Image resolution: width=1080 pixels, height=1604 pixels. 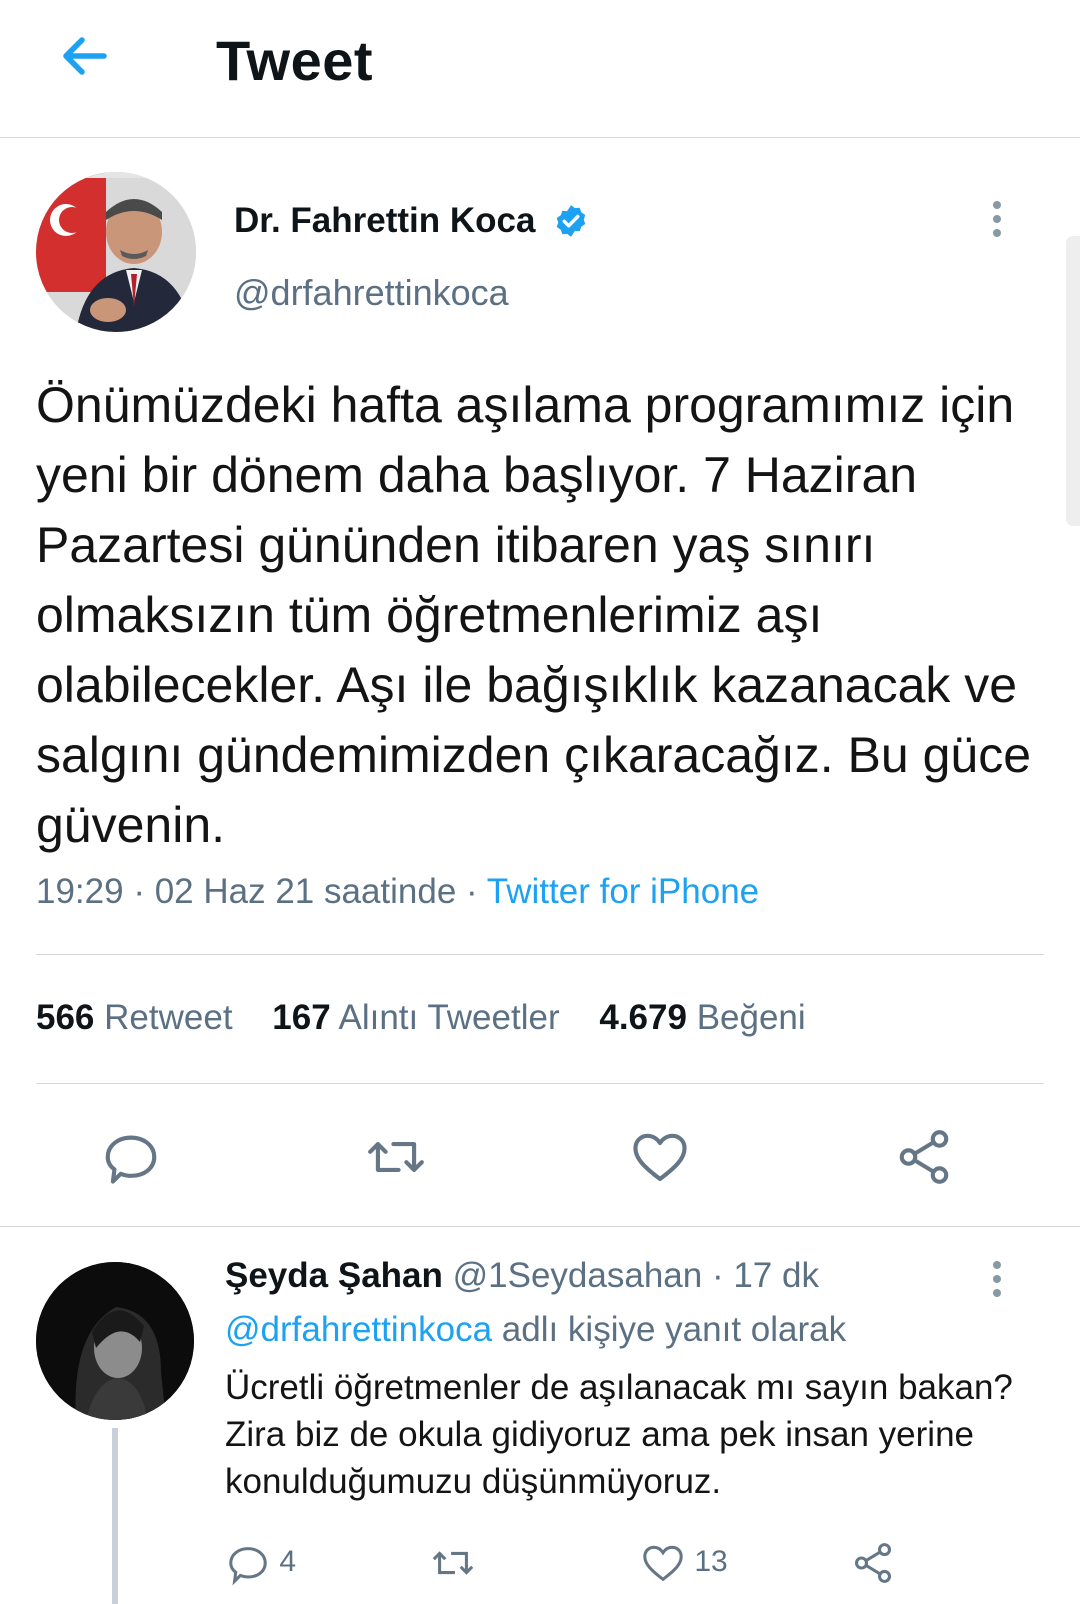 I want to click on back-button, so click(x=84, y=58).